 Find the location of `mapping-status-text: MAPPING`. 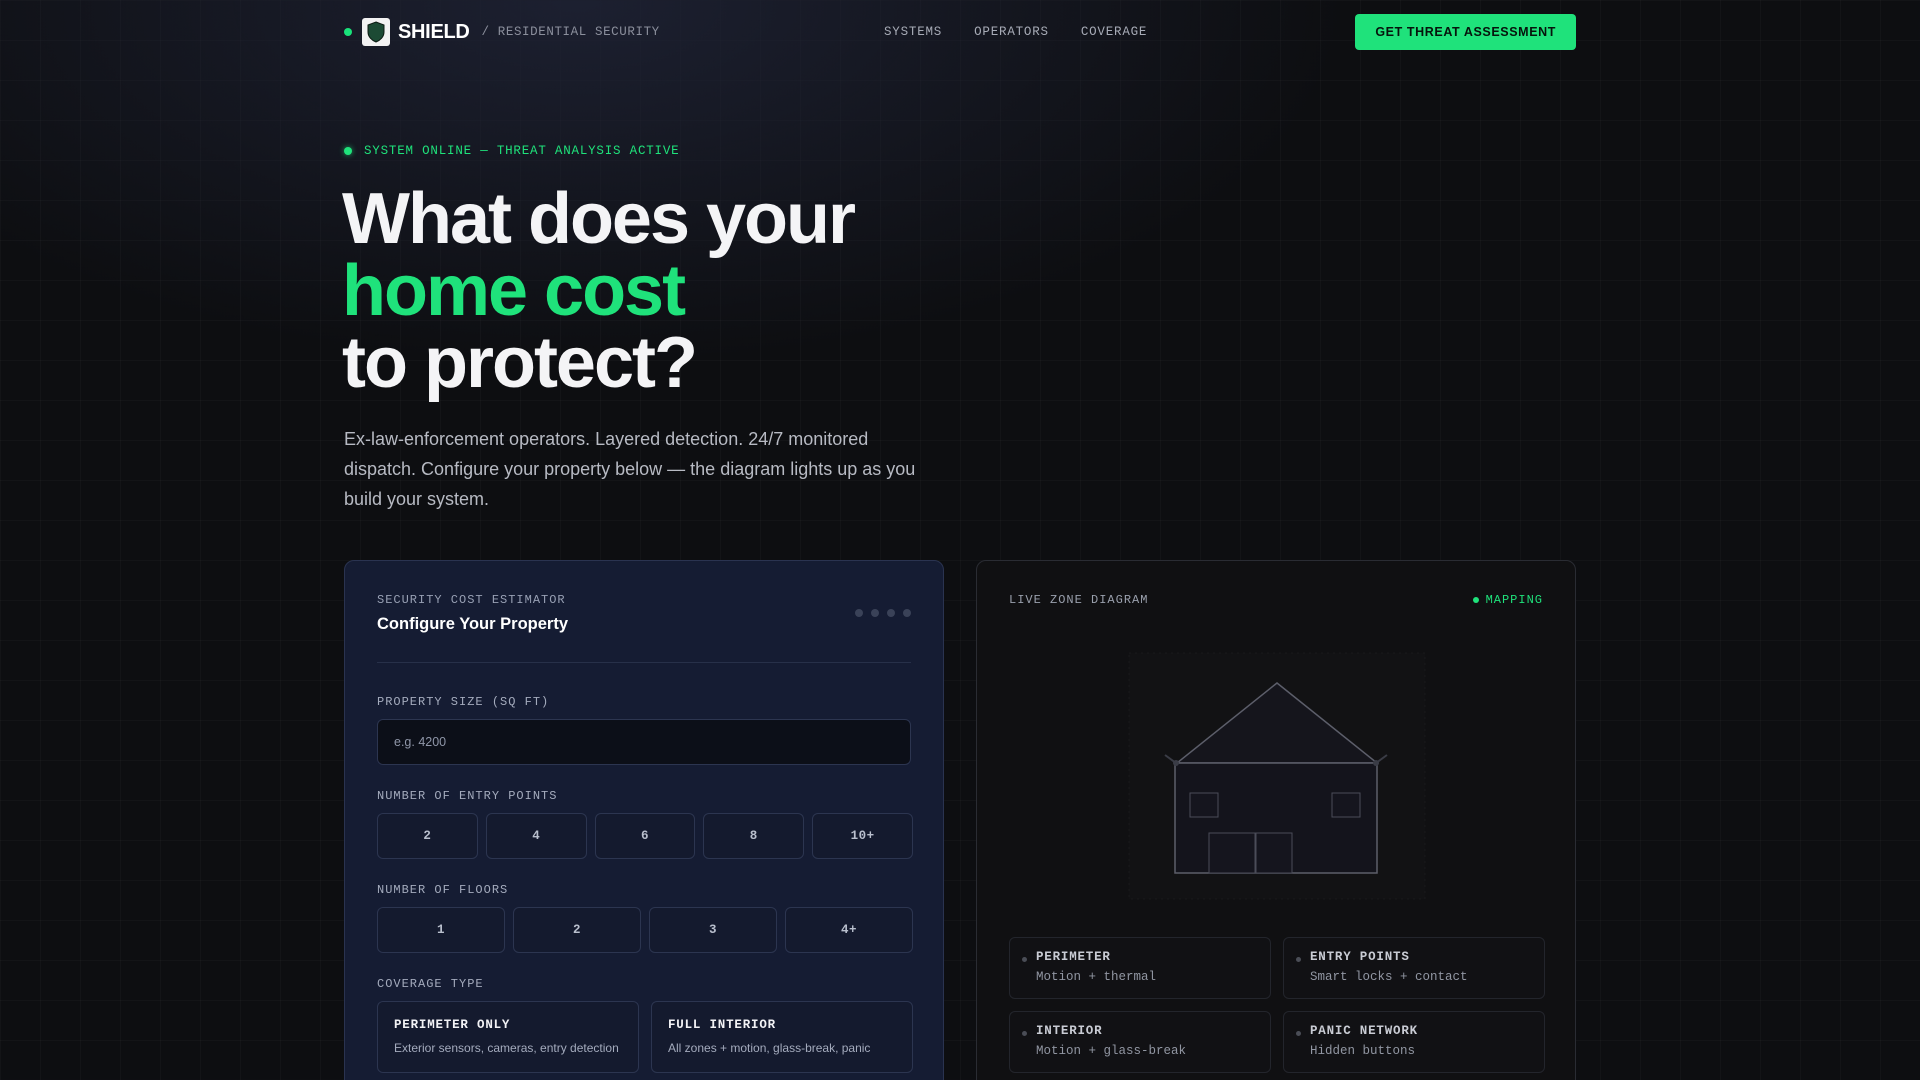

mapping-status-text: MAPPING is located at coordinates (1514, 600).